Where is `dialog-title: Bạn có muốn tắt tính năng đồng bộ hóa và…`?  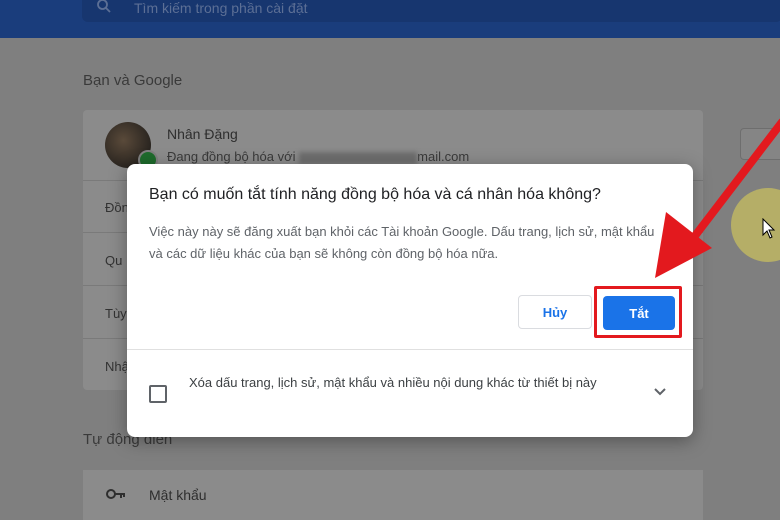 dialog-title: Bạn có muốn tắt tính năng đồng bộ hóa và… is located at coordinates (375, 194).